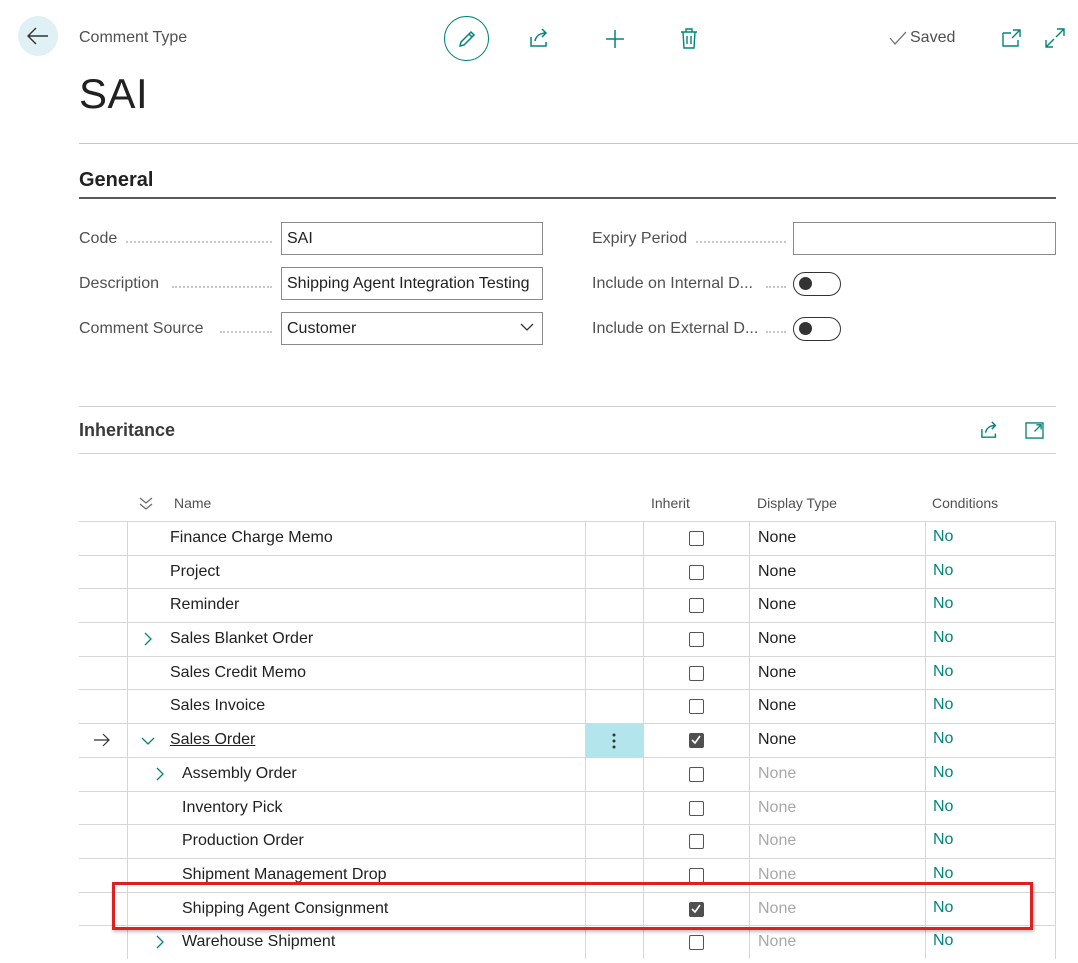 The width and height of the screenshot is (1078, 963). I want to click on row-actions-button, so click(614, 741).